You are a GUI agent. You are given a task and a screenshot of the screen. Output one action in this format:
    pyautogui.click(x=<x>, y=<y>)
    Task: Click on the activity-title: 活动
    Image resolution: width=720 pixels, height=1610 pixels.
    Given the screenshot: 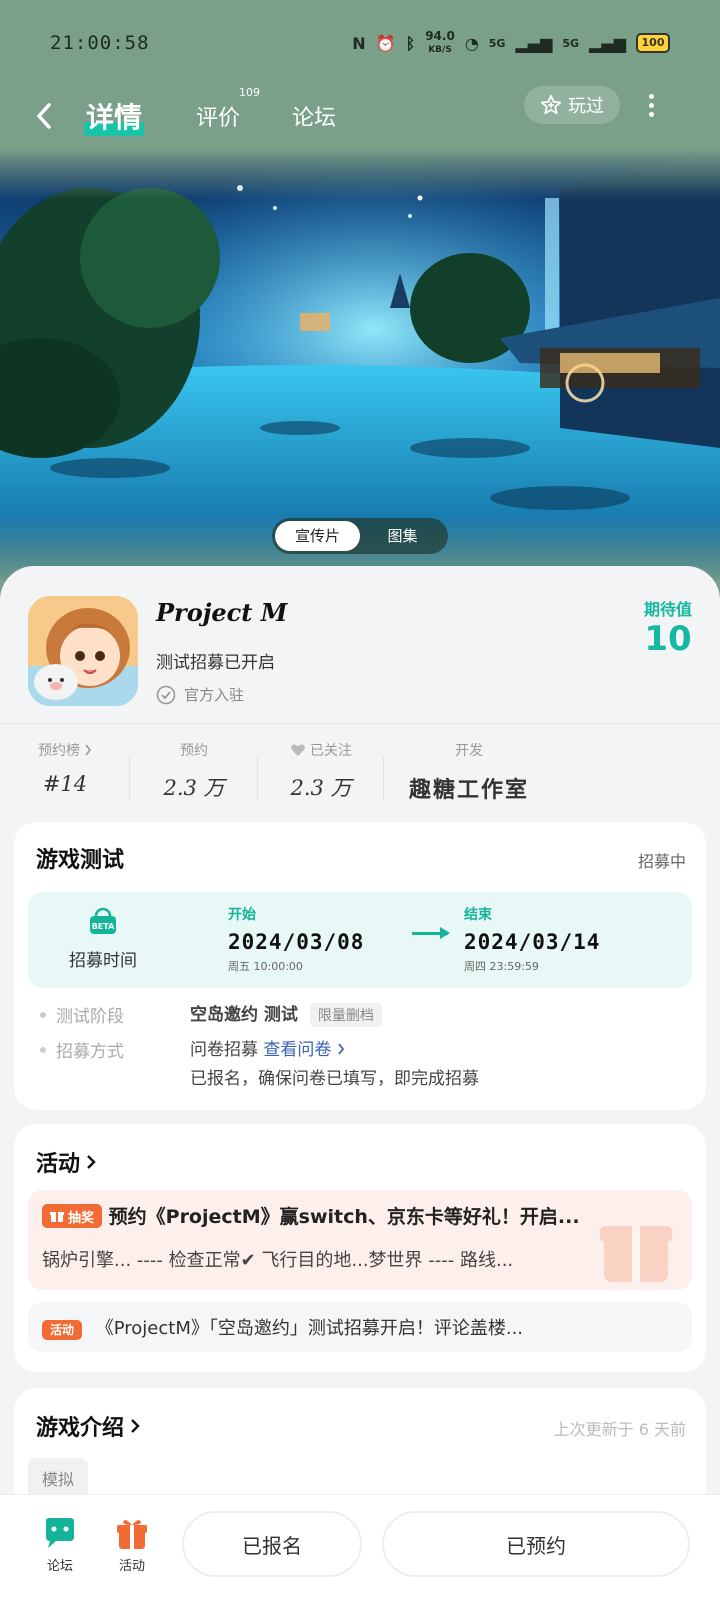 What is the action you would take?
    pyautogui.click(x=58, y=1164)
    